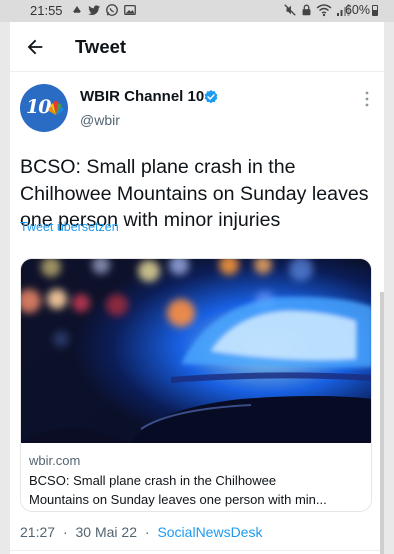  What do you see at coordinates (153, 480) in the screenshot?
I see `card-title-line: BCSO: Small plane crash in the Chilhowee` at bounding box center [153, 480].